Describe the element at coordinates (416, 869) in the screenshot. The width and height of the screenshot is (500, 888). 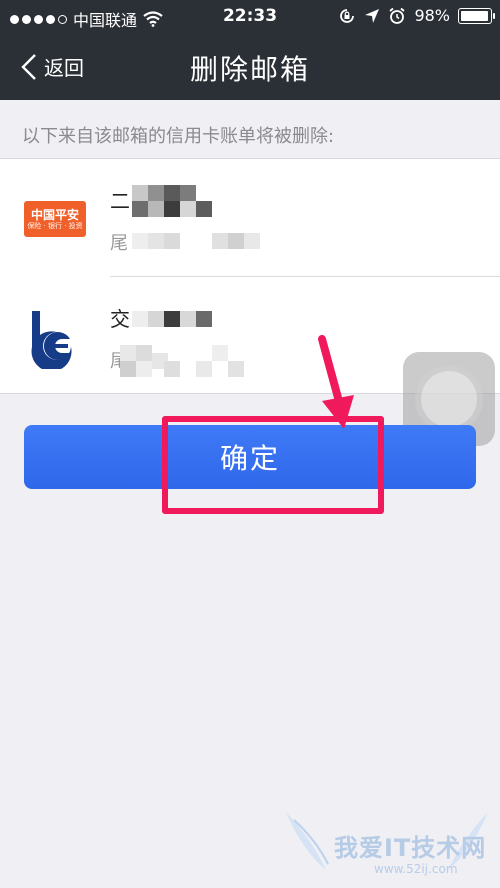
I see `watermark-url: www.52ij.com` at that location.